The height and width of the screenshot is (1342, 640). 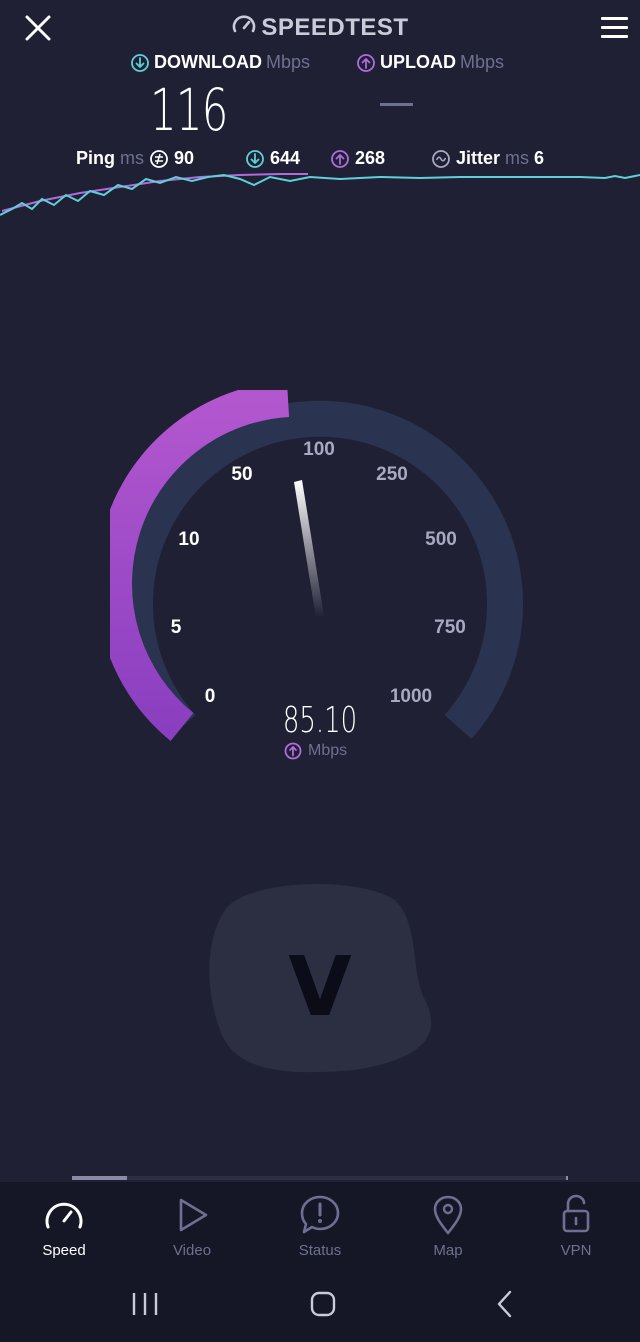 What do you see at coordinates (320, 1178) in the screenshot?
I see `test-progress-track` at bounding box center [320, 1178].